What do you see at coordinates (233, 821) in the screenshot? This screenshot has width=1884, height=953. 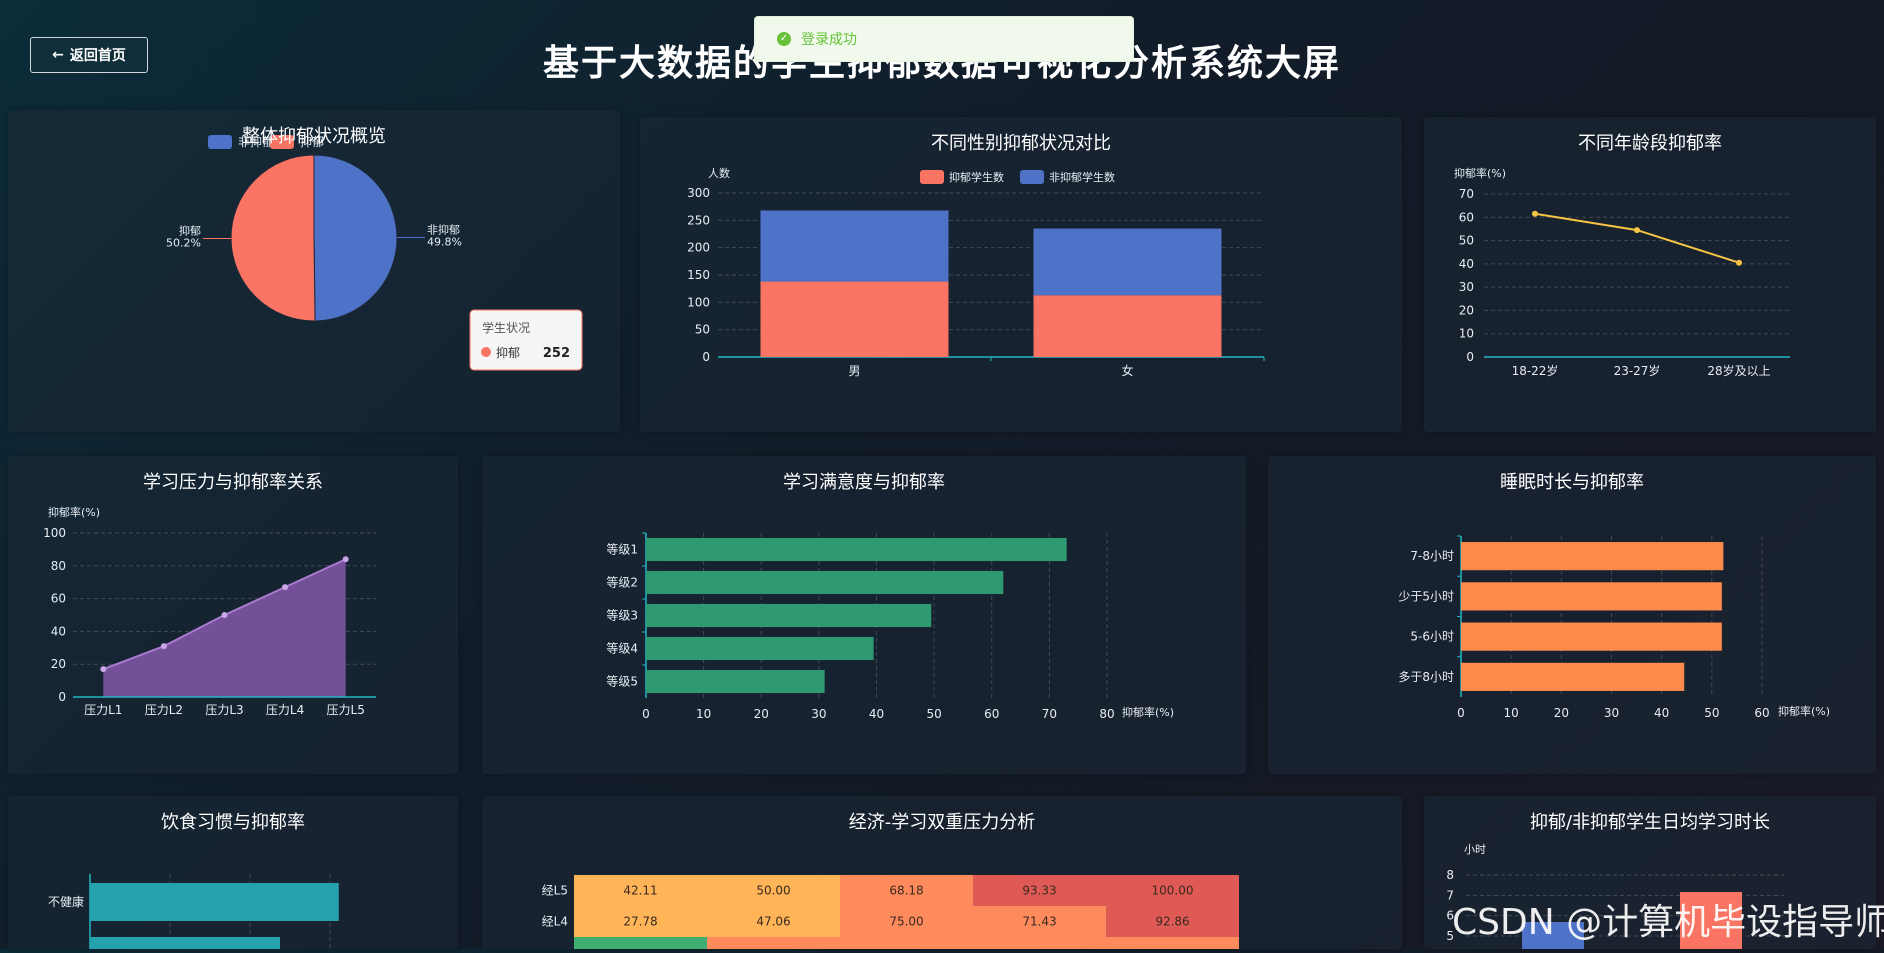 I see `panel-title: 饮食习惯与抑郁率` at bounding box center [233, 821].